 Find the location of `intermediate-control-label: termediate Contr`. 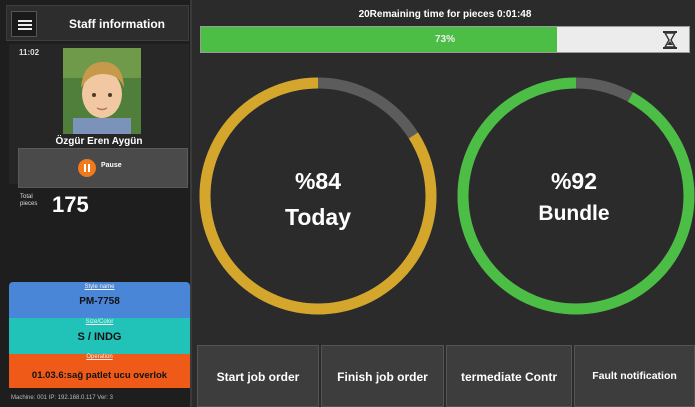

intermediate-control-label: termediate Contr is located at coordinates (509, 377).